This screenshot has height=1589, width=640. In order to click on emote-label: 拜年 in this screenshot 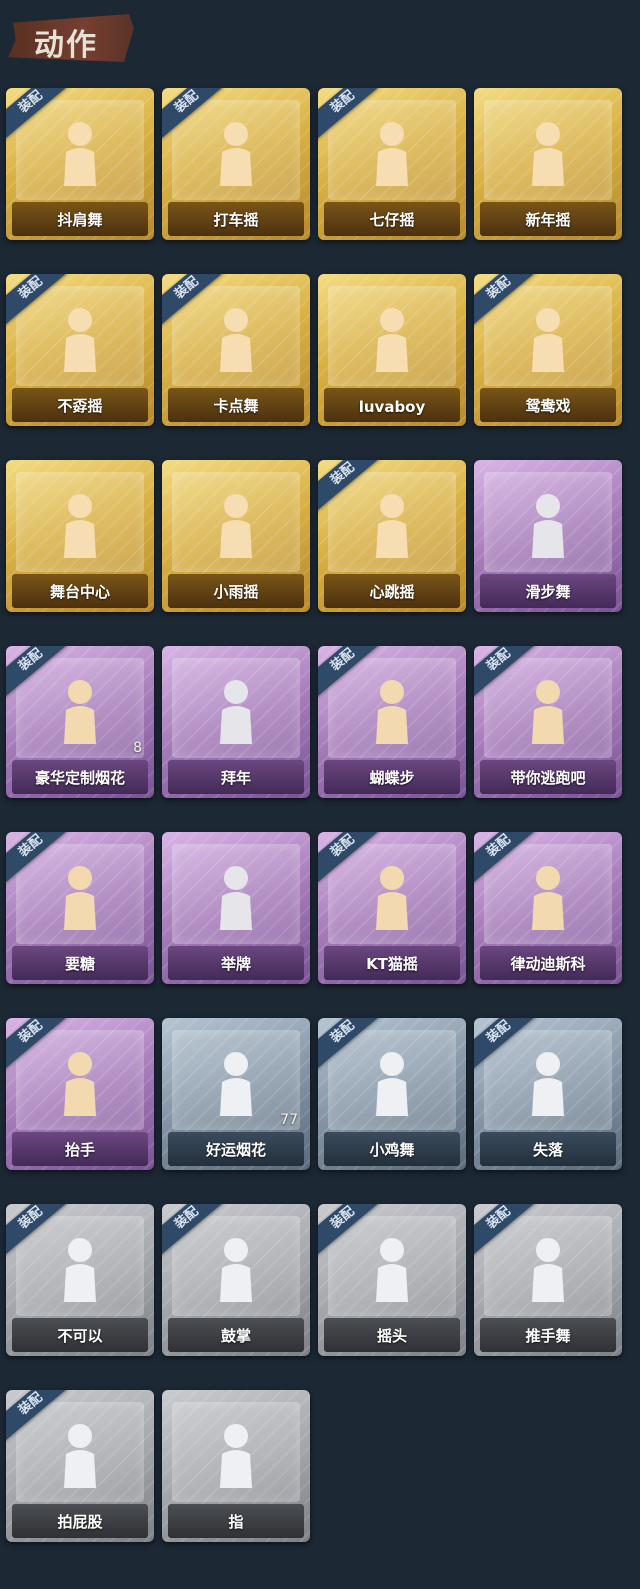, I will do `click(235, 778)`.